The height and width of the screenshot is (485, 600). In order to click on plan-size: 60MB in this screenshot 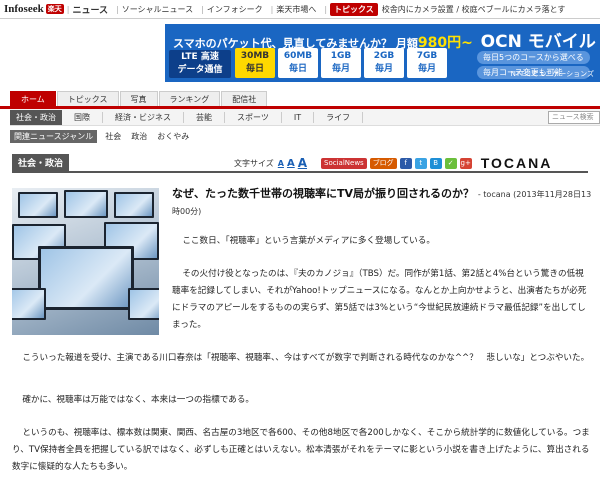, I will do `click(298, 56)`.